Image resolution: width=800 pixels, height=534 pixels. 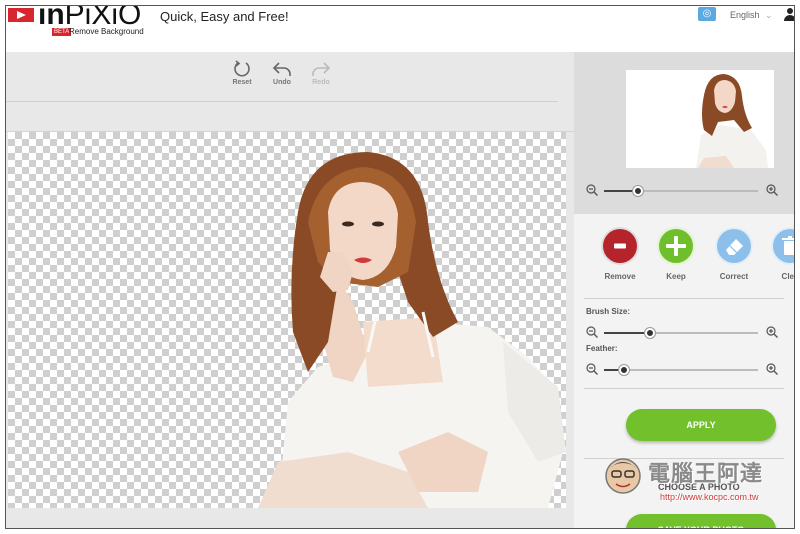 I want to click on brush-size-handle, so click(x=650, y=333).